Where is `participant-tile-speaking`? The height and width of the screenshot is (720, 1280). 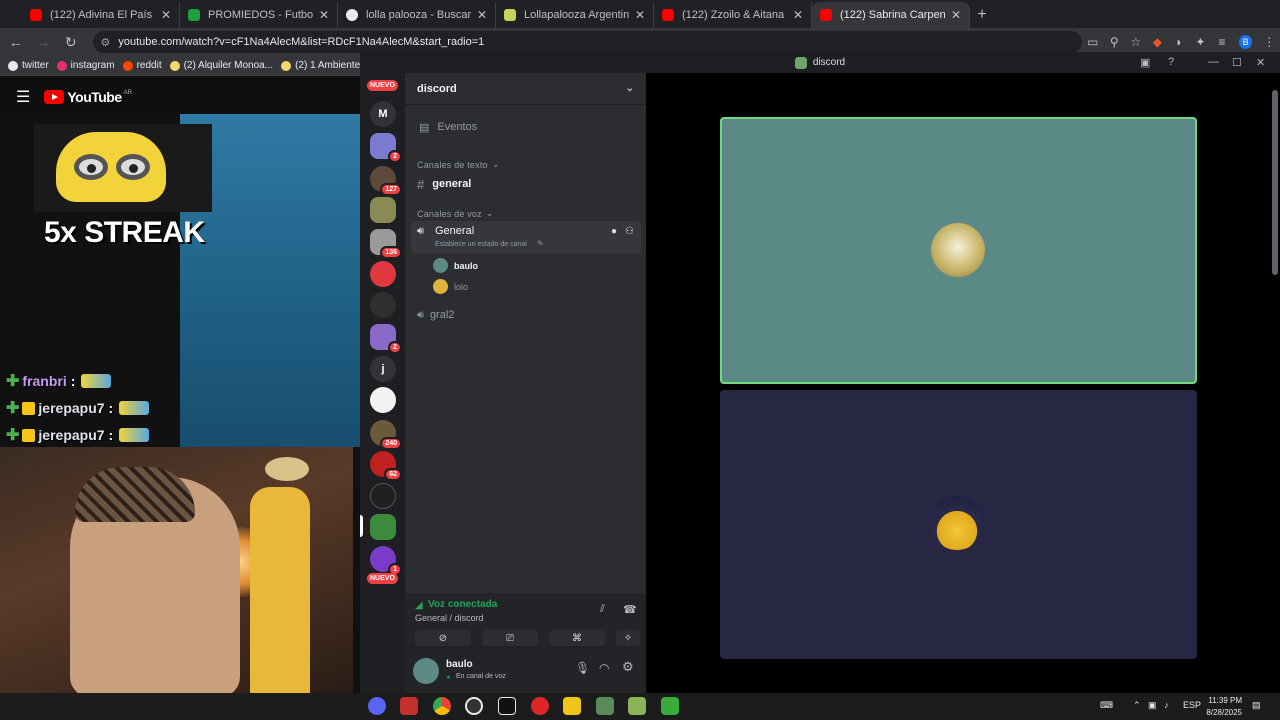 participant-tile-speaking is located at coordinates (958, 250).